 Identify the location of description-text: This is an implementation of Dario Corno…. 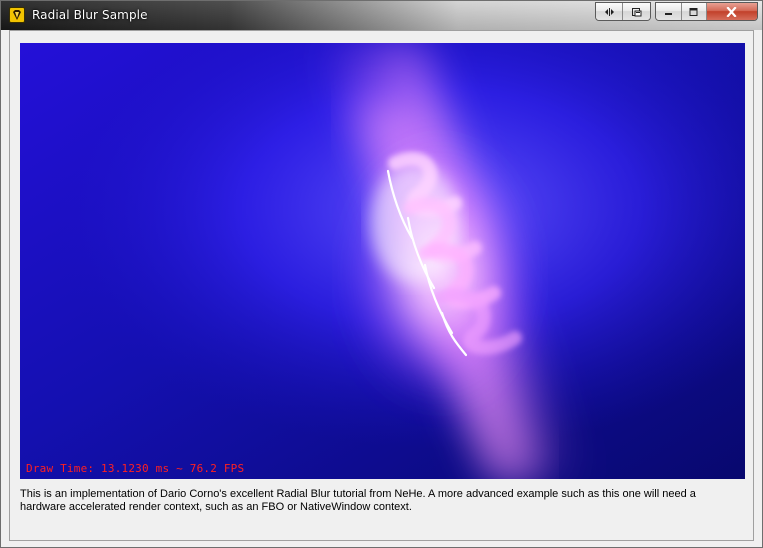
(358, 500).